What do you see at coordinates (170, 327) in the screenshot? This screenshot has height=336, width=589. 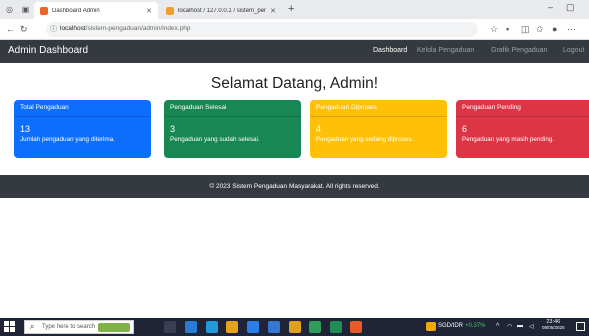 I see `task-view-icon` at bounding box center [170, 327].